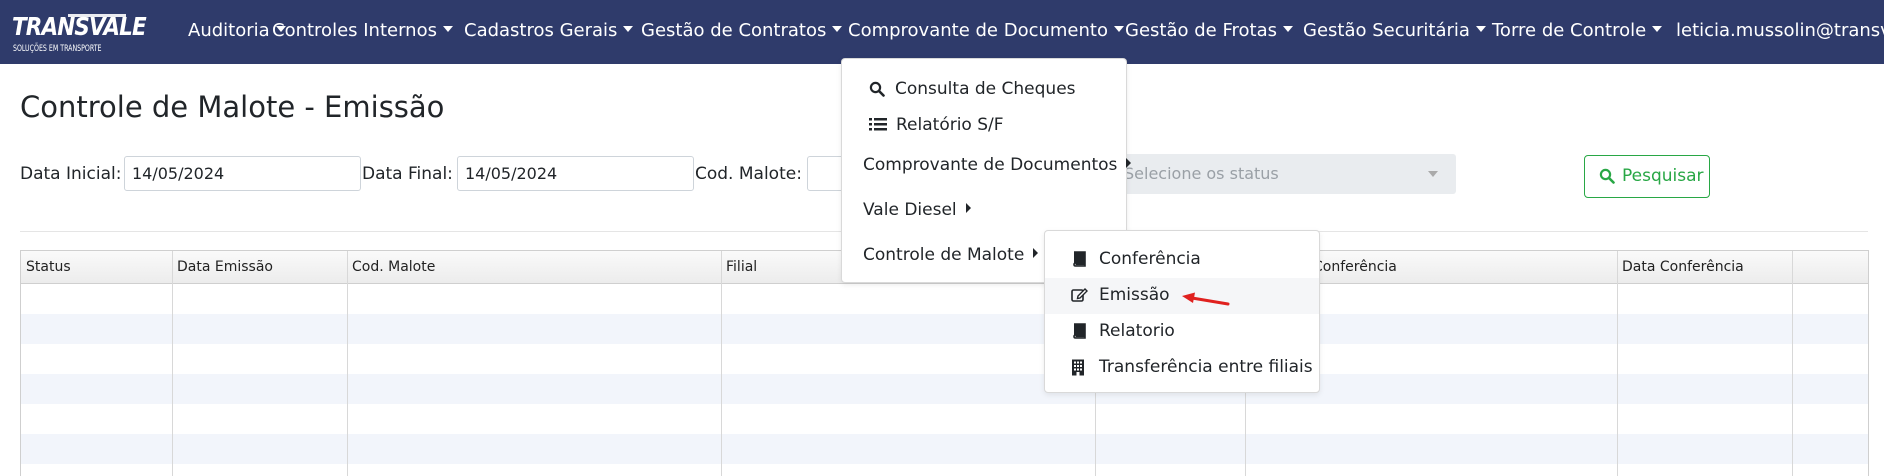 The width and height of the screenshot is (1884, 476). Describe the element at coordinates (734, 30) in the screenshot. I see `nav-label: Gestão de Contratos` at that location.